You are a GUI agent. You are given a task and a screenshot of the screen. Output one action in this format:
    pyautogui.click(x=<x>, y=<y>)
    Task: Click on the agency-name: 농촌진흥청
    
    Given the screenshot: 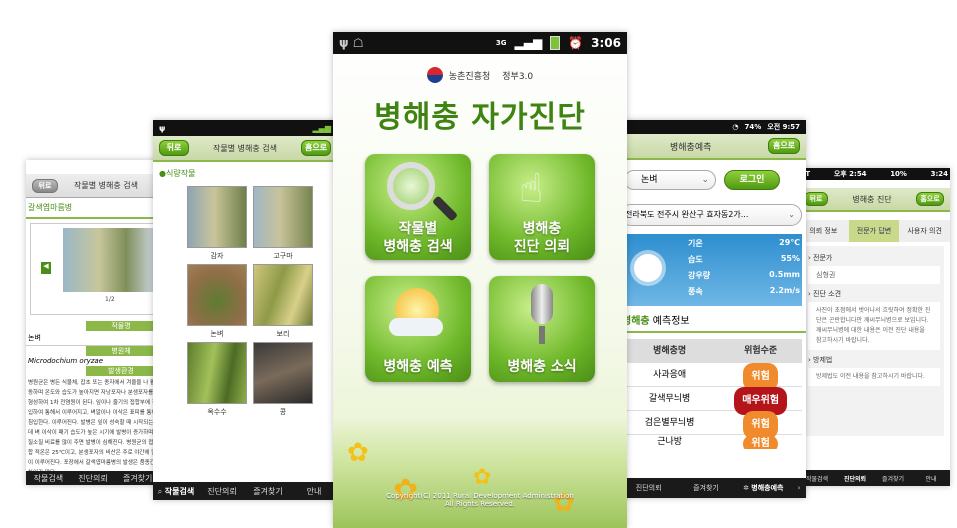 What is the action you would take?
    pyautogui.click(x=469, y=76)
    